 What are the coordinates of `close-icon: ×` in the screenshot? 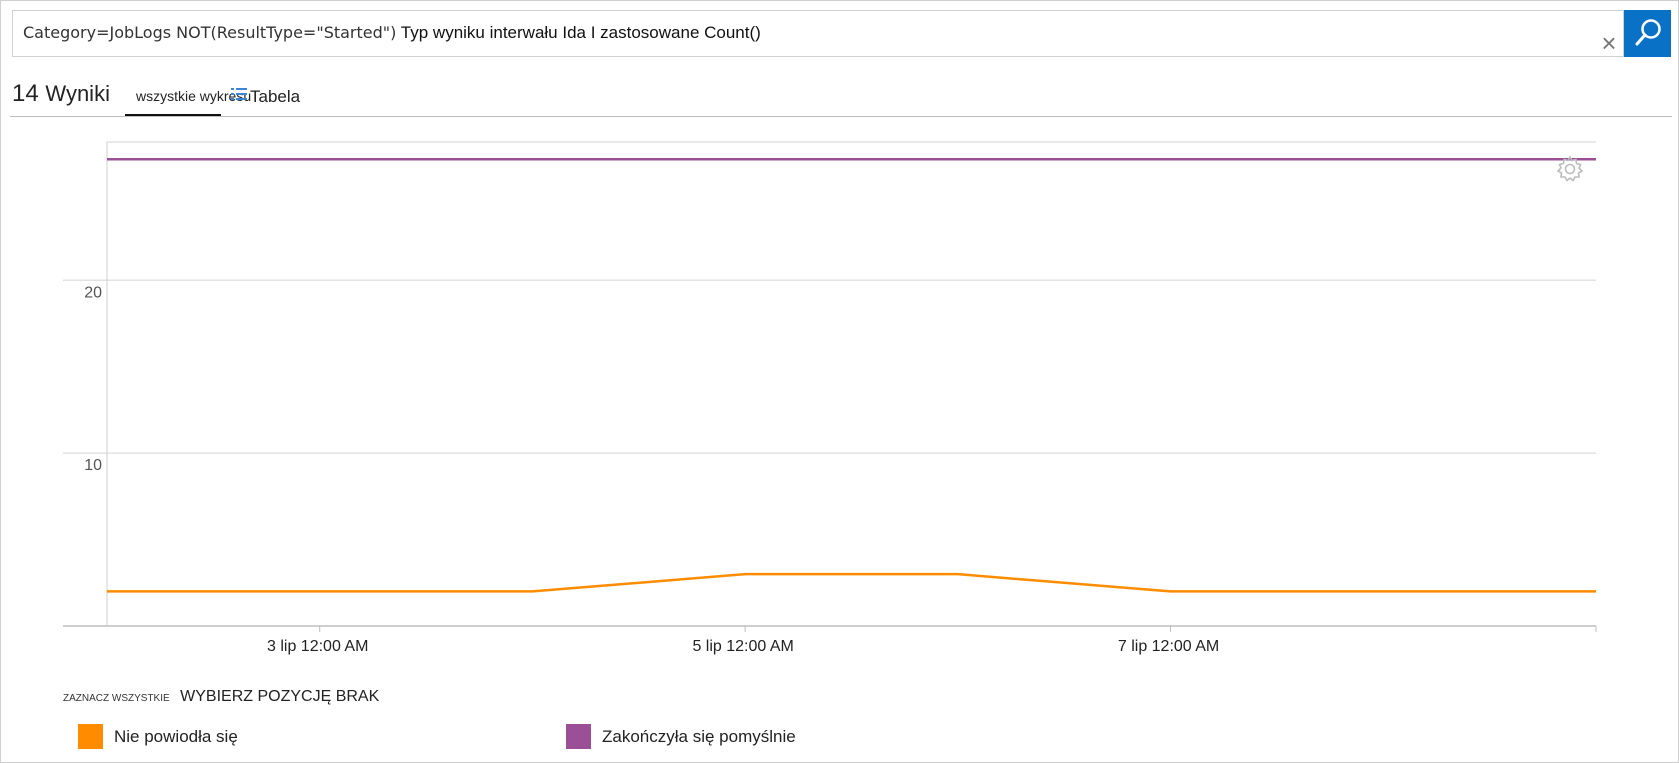 It's located at (1609, 43).